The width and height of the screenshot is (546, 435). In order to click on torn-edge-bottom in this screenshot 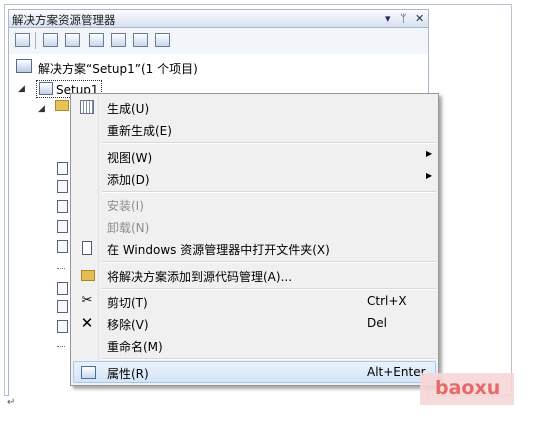, I will do `click(273, 417)`.